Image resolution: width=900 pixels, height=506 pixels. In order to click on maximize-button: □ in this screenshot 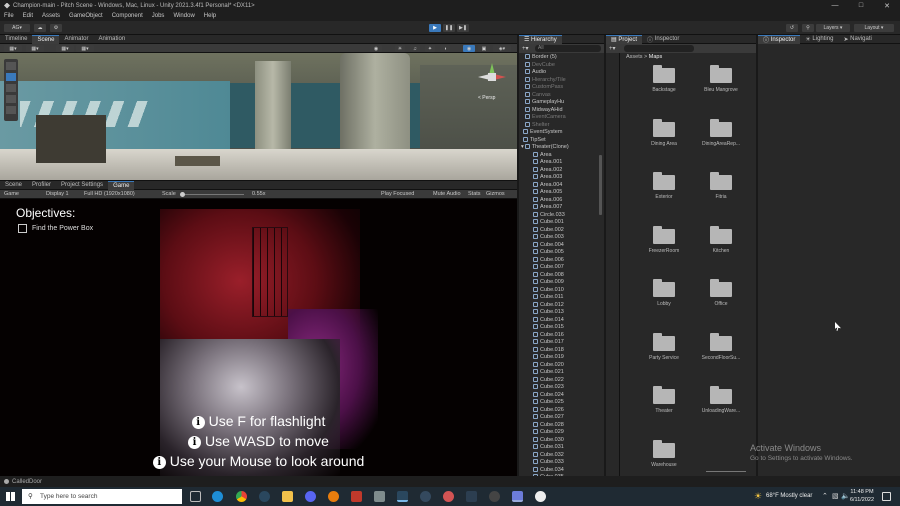, I will do `click(861, 5)`.